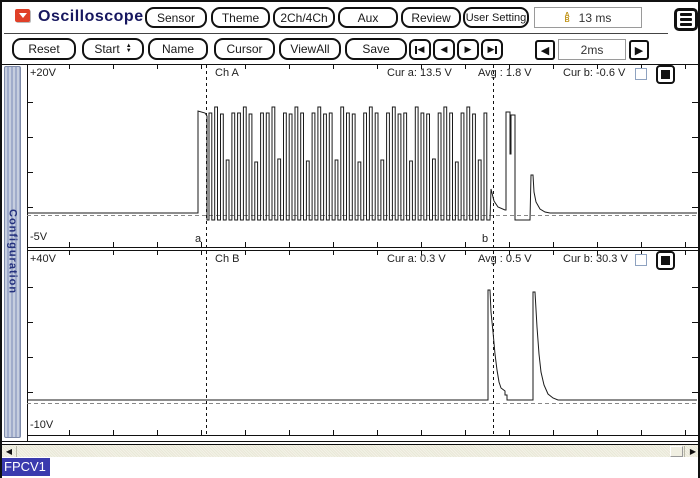  I want to click on chb-vmin-label: -10V, so click(42, 425).